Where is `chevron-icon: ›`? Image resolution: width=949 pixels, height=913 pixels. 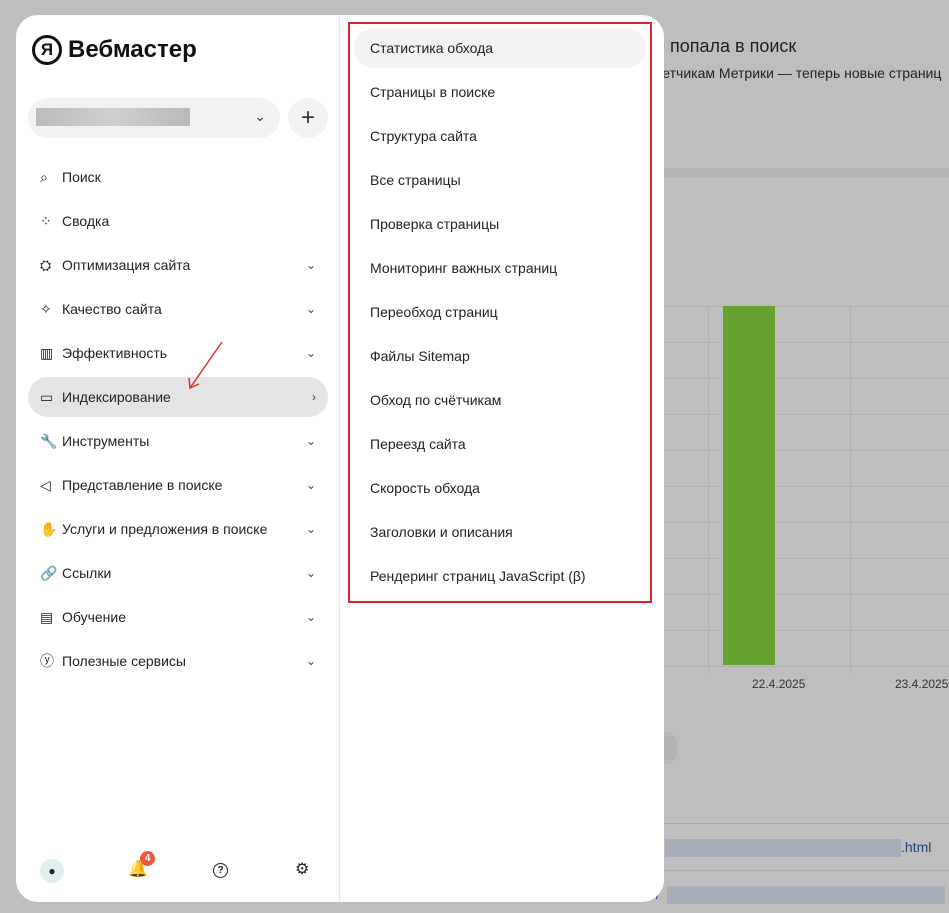
chevron-icon: › is located at coordinates (314, 397).